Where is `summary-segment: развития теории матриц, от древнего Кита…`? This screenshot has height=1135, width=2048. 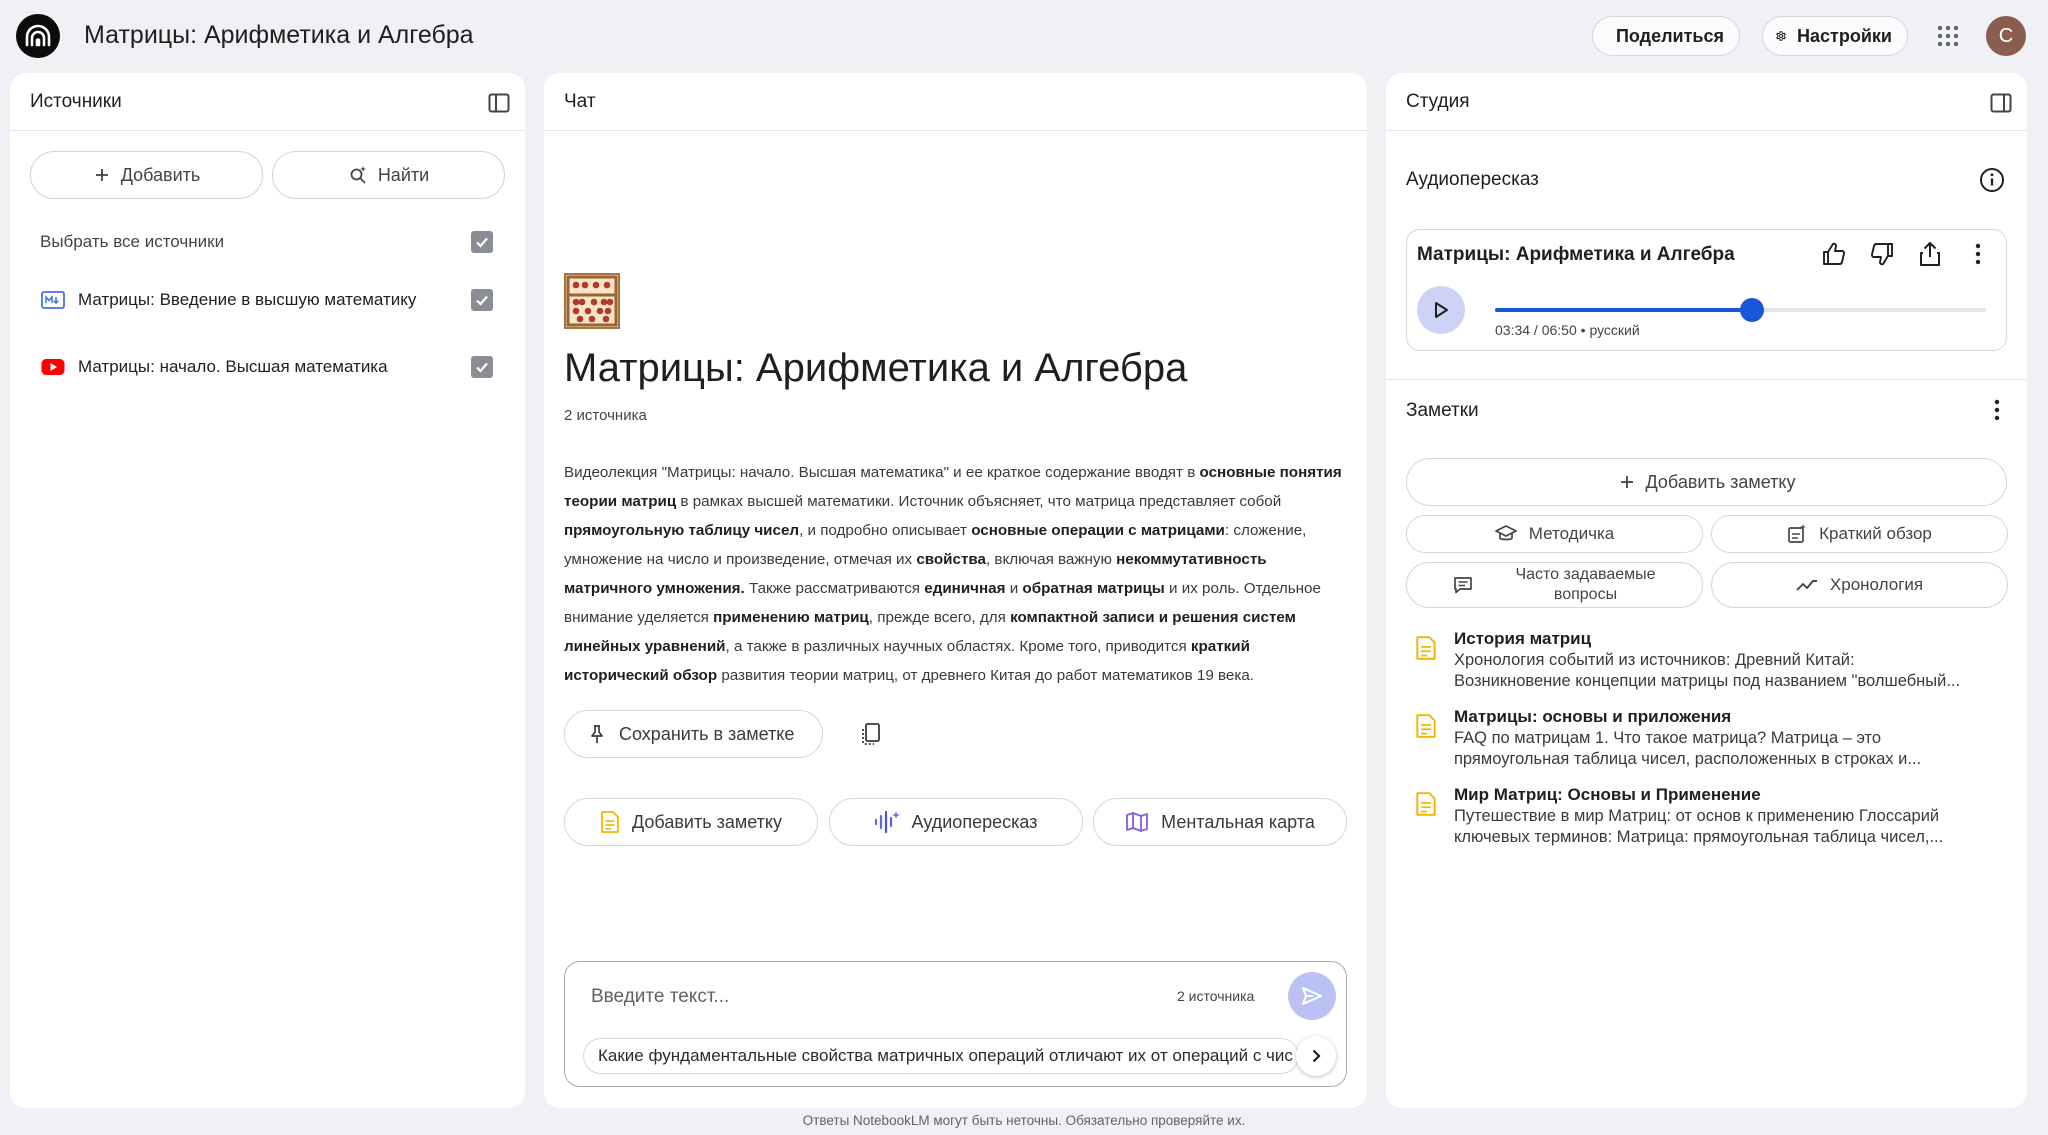
summary-segment: развития теории матриц, от древнего Кита… is located at coordinates (986, 675).